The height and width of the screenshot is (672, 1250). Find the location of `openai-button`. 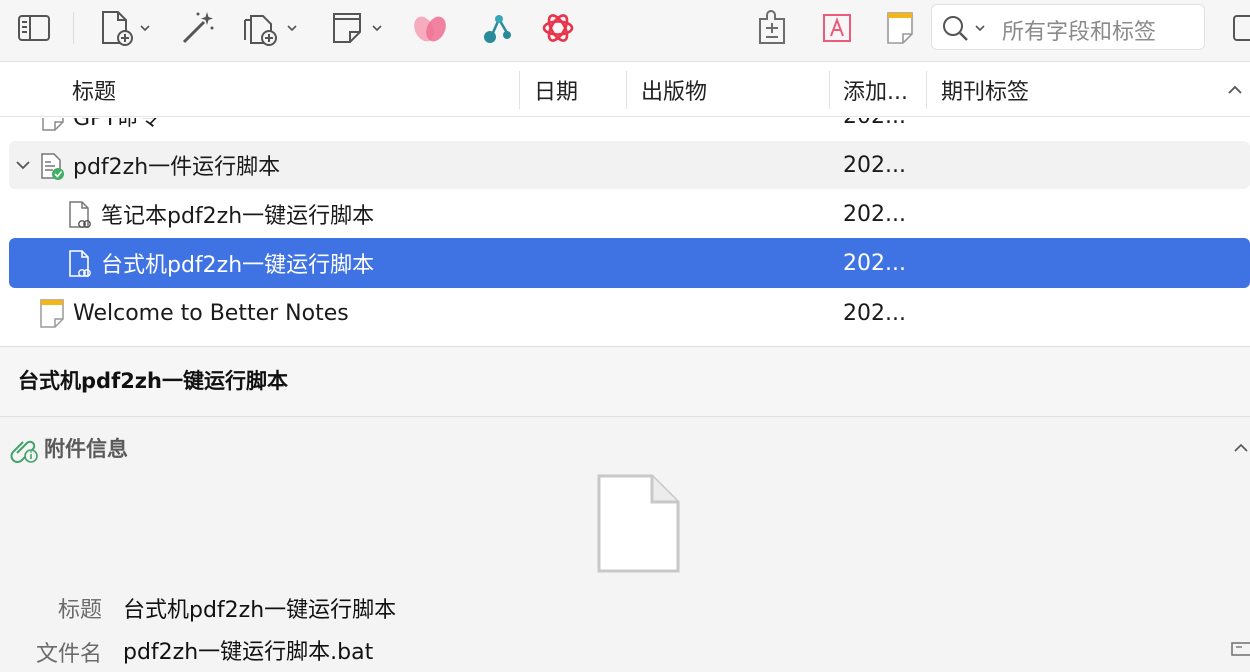

openai-button is located at coordinates (558, 28).